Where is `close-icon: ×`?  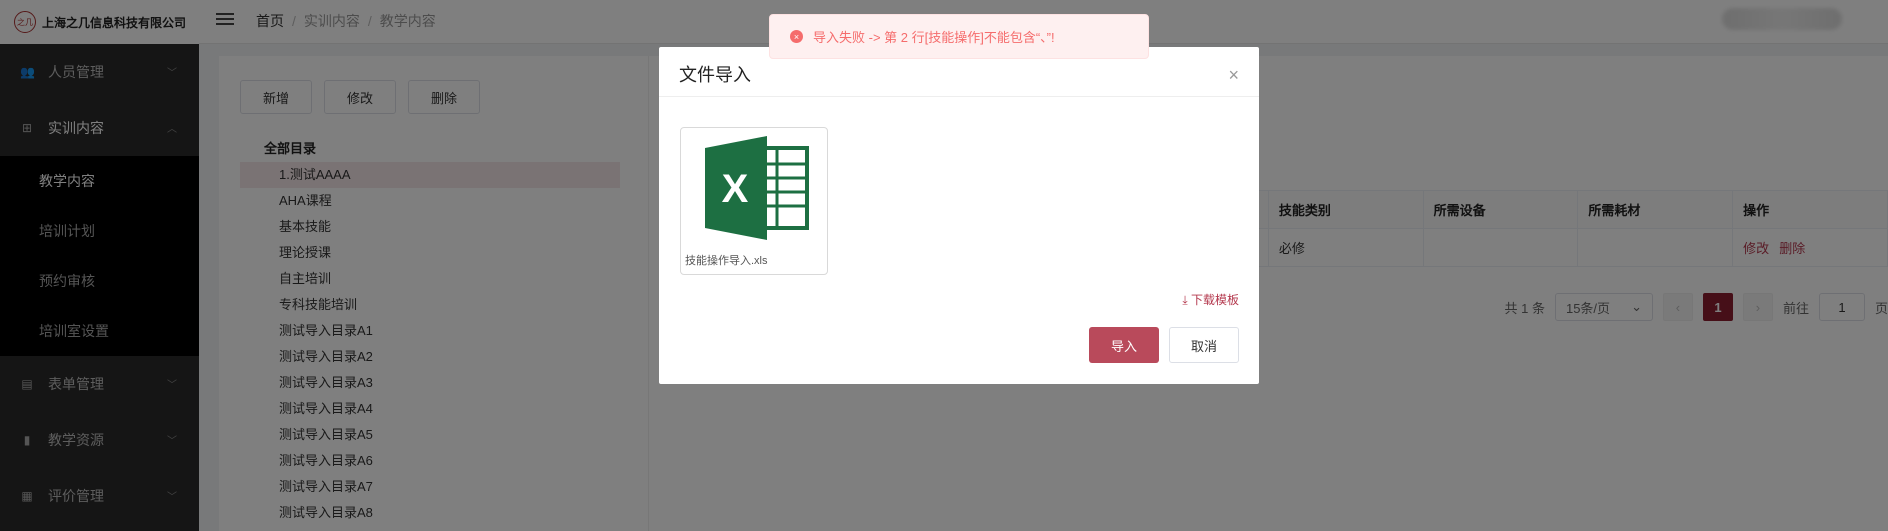 close-icon: × is located at coordinates (1233, 75).